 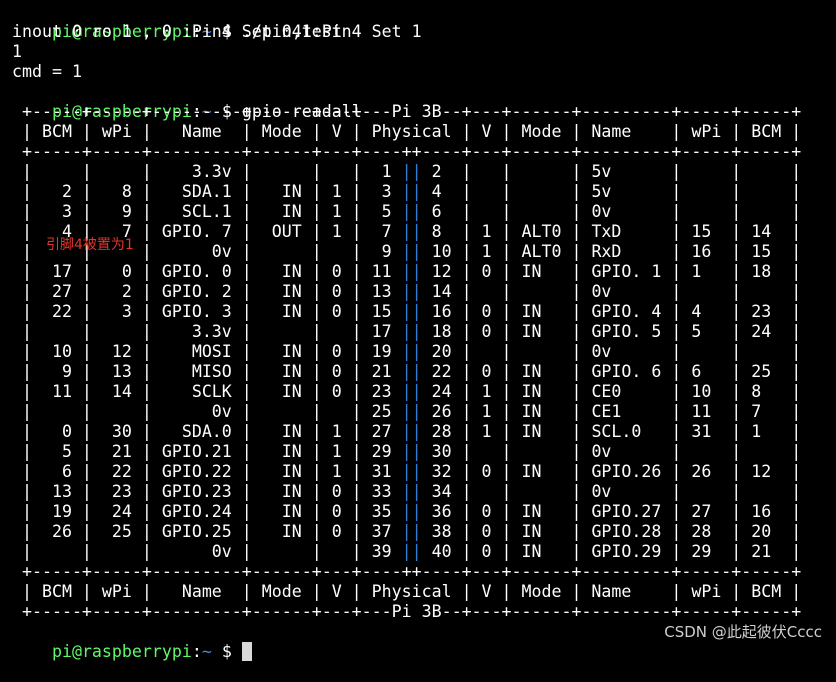 I want to click on prompt-path: ~, so click(x=206, y=651).